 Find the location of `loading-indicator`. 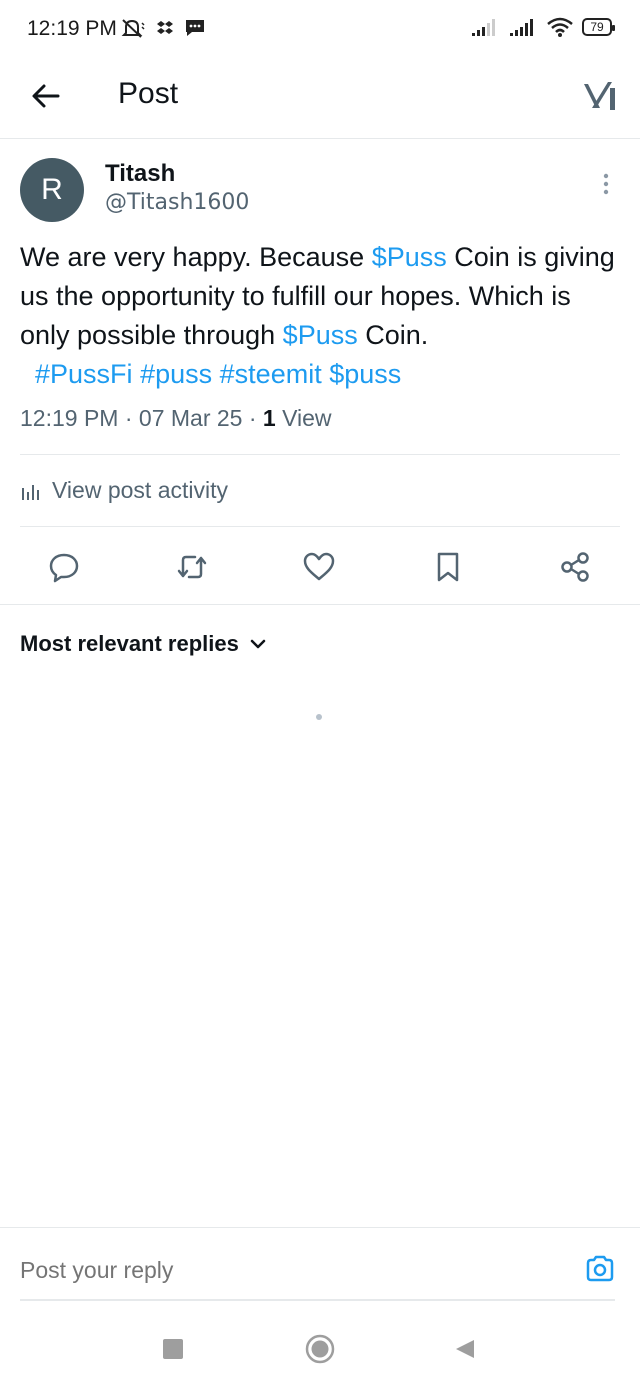

loading-indicator is located at coordinates (319, 717).